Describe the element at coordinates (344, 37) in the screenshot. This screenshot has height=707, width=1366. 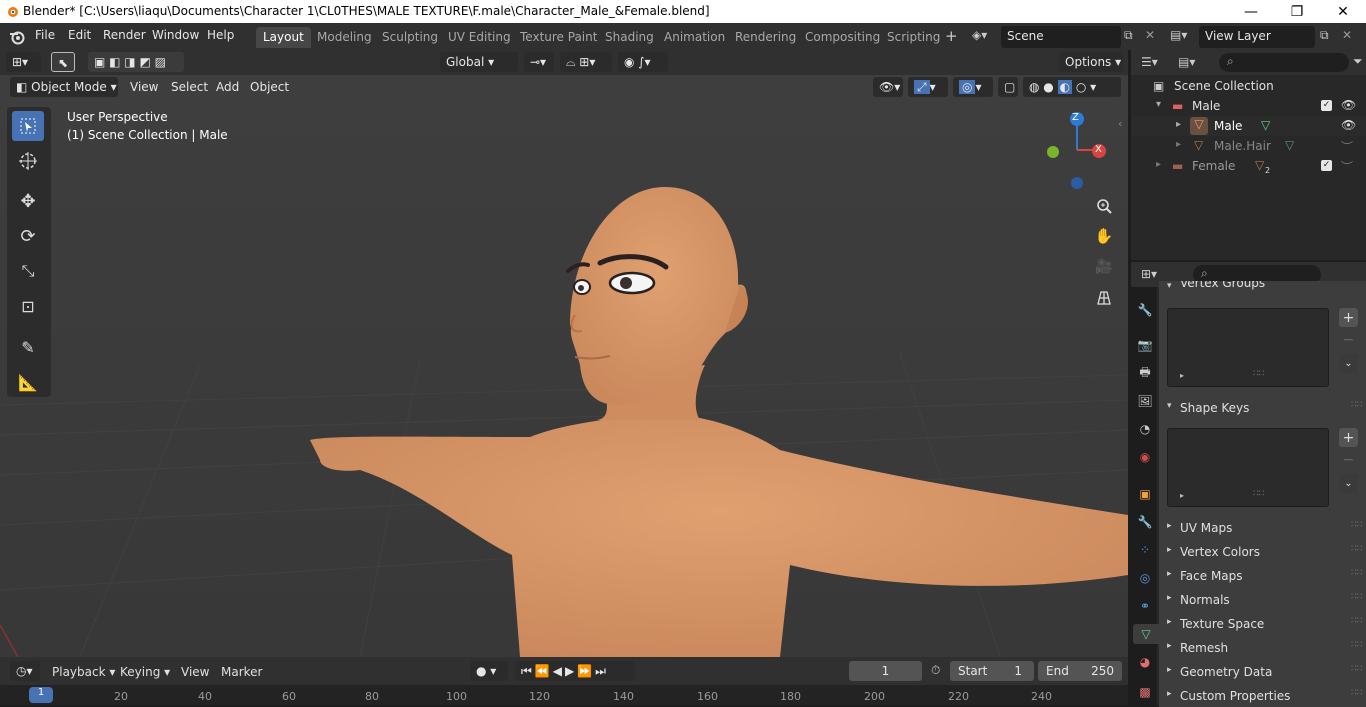
I see `tab-modeling: Modeling` at that location.